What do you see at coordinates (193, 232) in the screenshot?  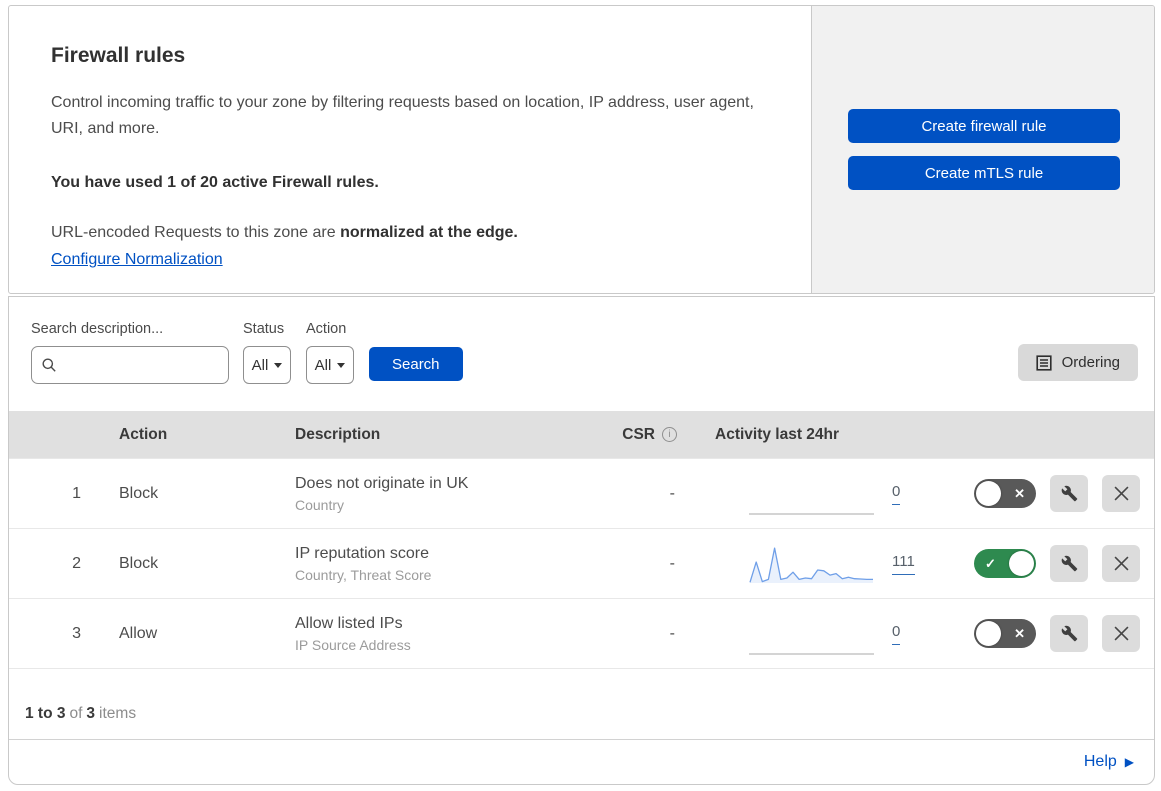 I see `normalization-text: URL-encoded Requests to this zone are` at bounding box center [193, 232].